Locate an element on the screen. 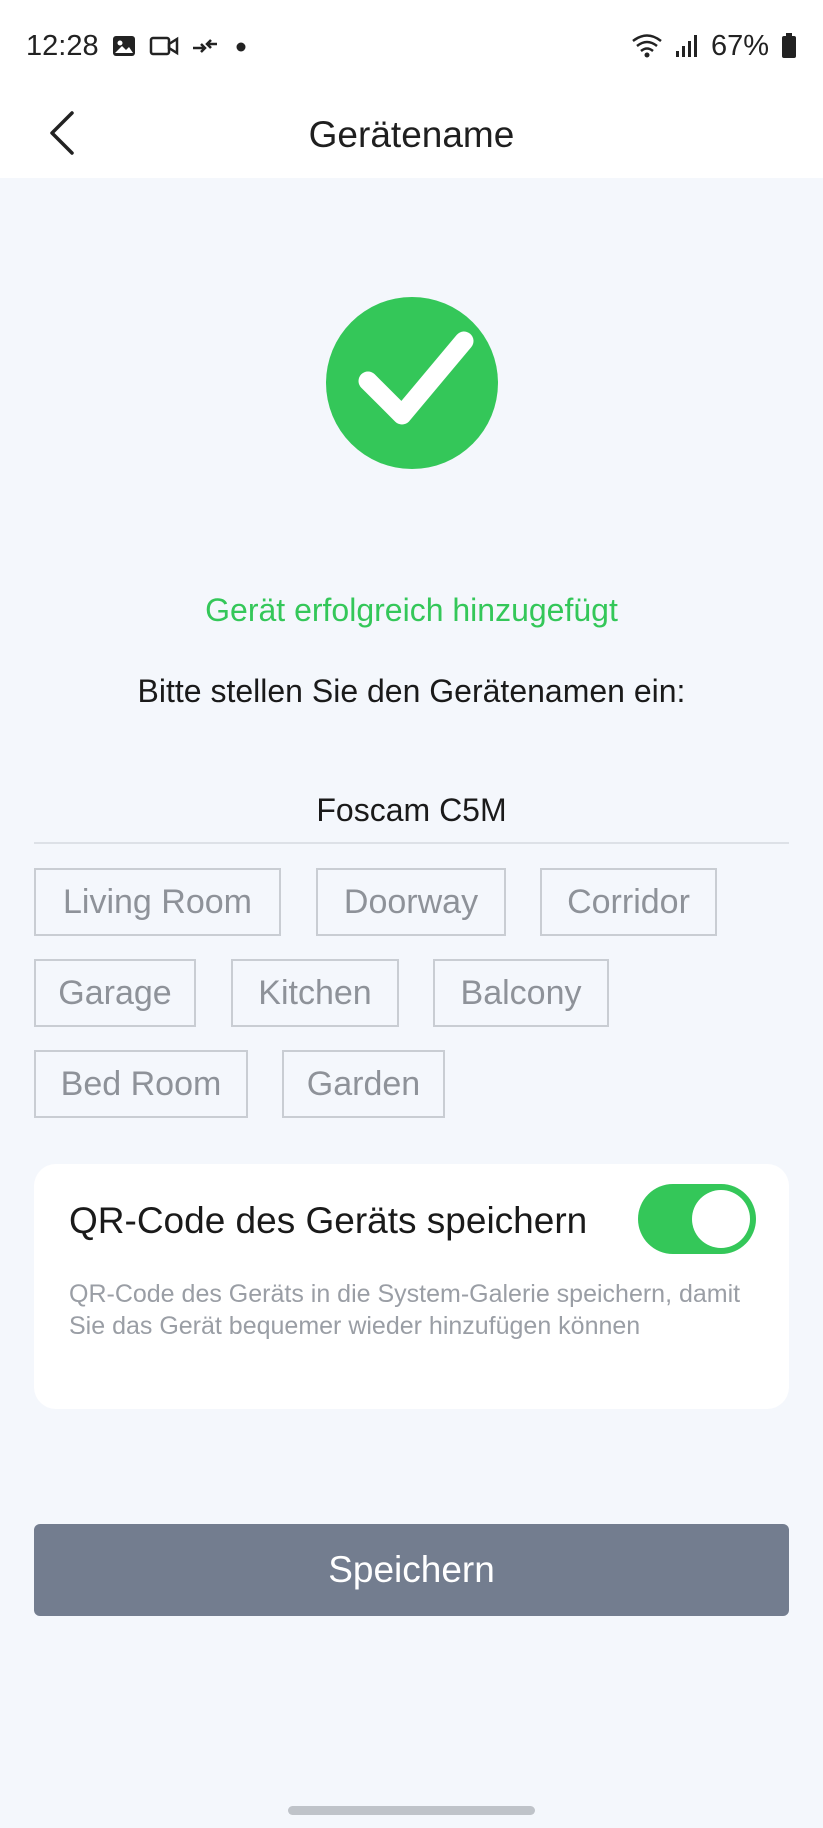 The image size is (823, 1828). status-right: 67% is located at coordinates (714, 46).